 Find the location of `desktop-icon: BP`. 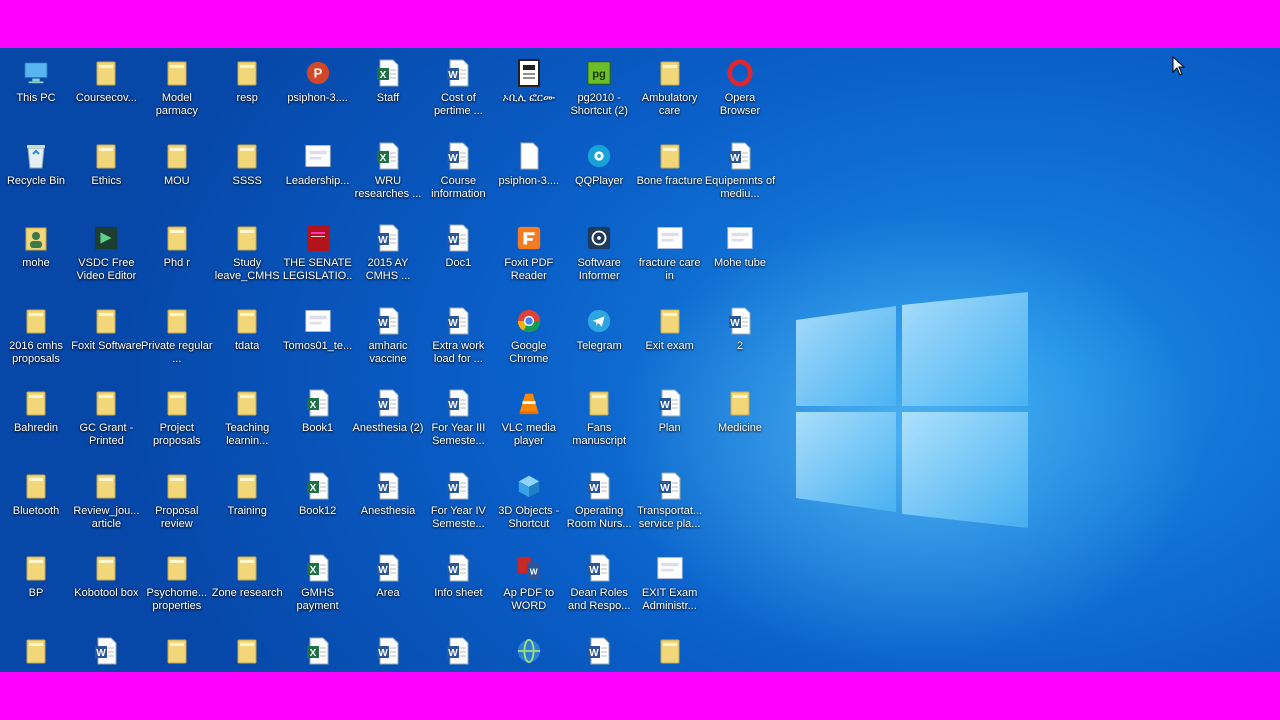

desktop-icon: BP is located at coordinates (36, 587).